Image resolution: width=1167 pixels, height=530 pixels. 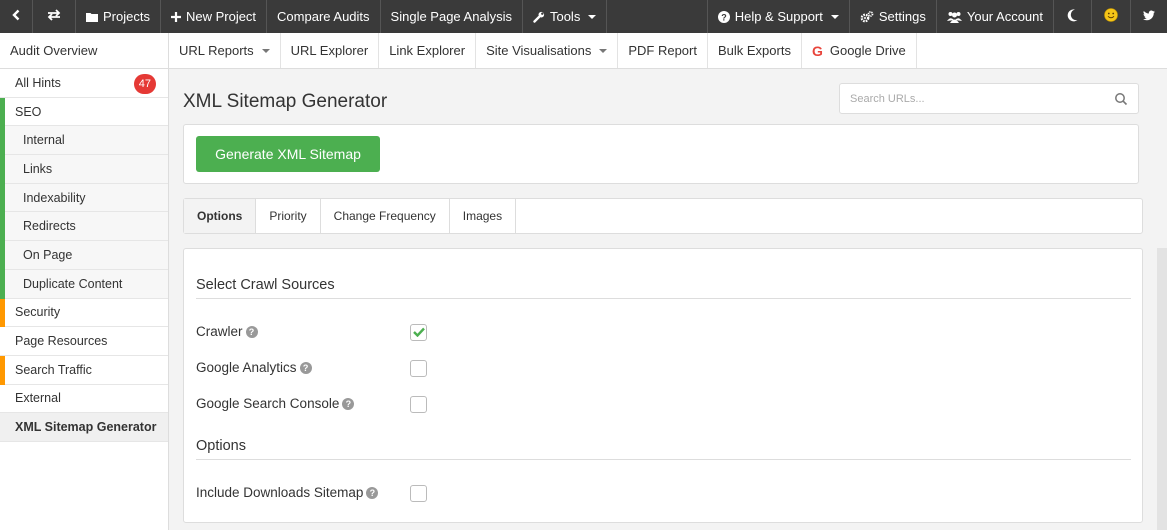 I want to click on google-drive-link: G Google Drive, so click(x=859, y=50).